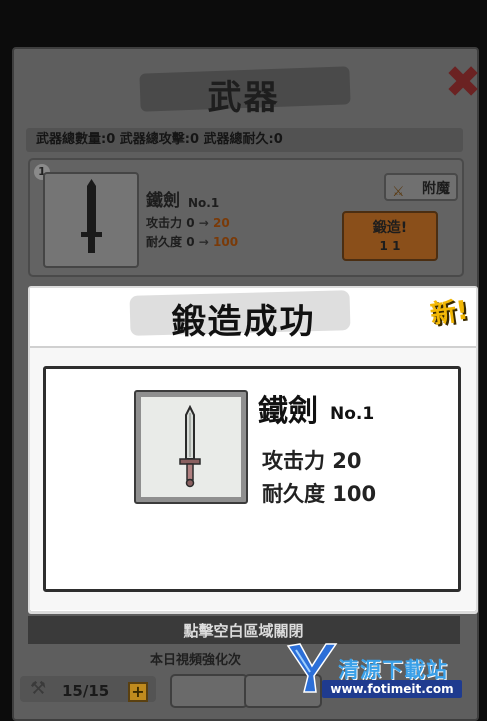 Image resolution: width=487 pixels, height=721 pixels. Describe the element at coordinates (86, 691) in the screenshot. I see `energy-count: 15/15` at that location.